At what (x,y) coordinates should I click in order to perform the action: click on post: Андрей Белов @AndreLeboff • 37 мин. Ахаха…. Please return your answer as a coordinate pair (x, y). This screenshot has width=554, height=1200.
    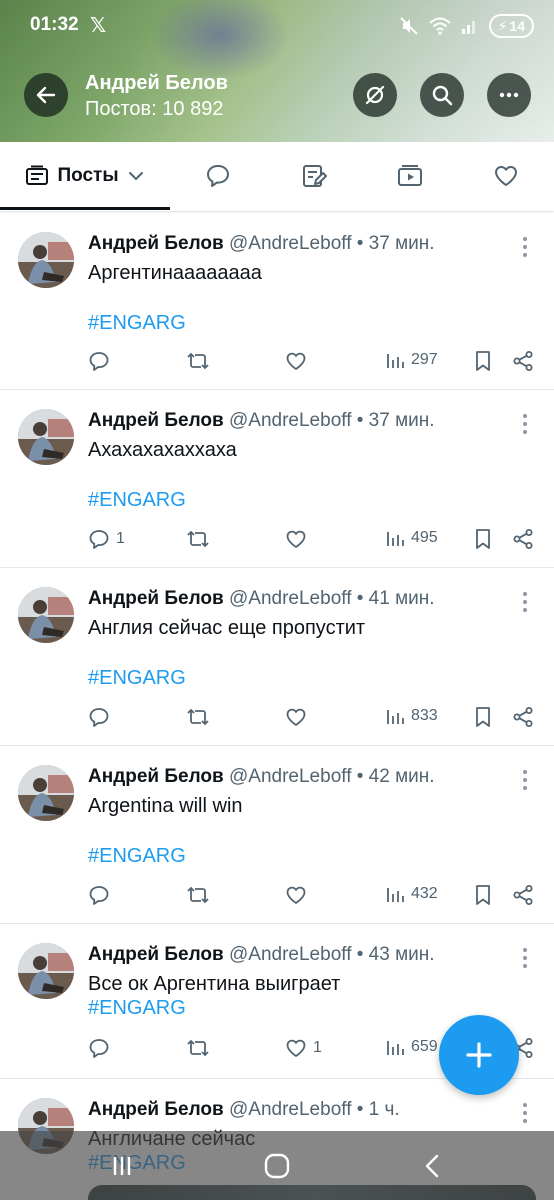
    Looking at the image, I should click on (277, 479).